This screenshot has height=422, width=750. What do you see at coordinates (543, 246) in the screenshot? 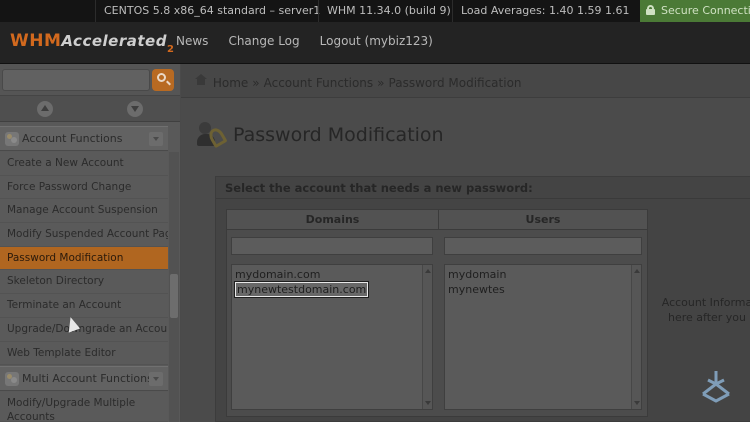
I see `users-filter-input` at bounding box center [543, 246].